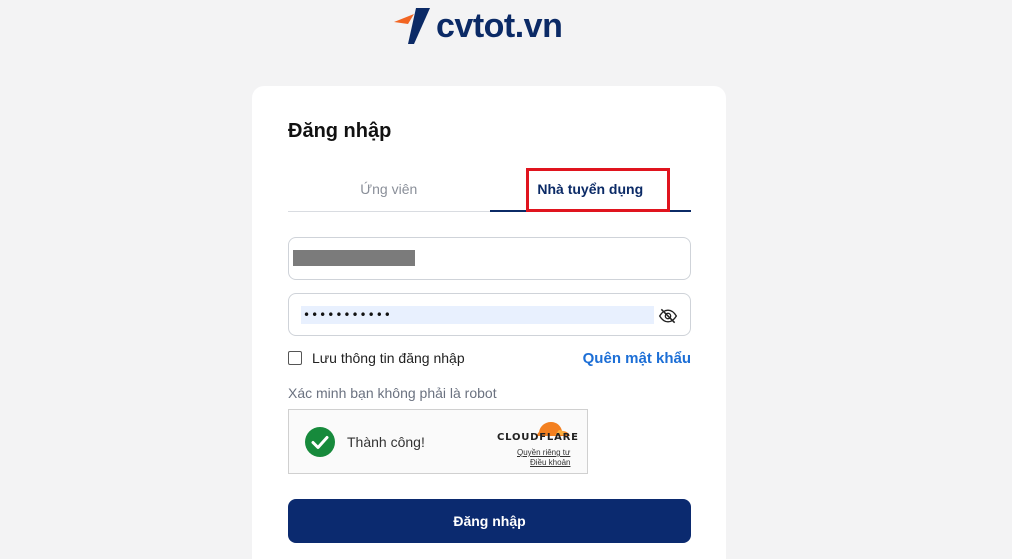 This screenshot has height=559, width=1012. I want to click on cvtot-logo-icon, so click(412, 26).